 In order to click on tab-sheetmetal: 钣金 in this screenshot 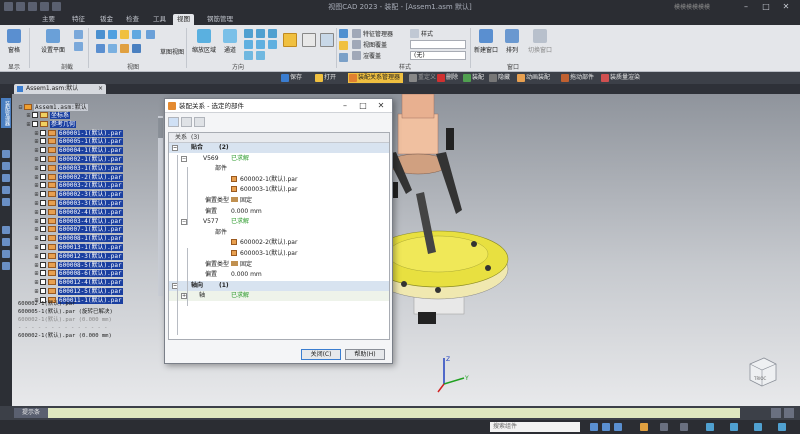, I will do `click(106, 19)`.